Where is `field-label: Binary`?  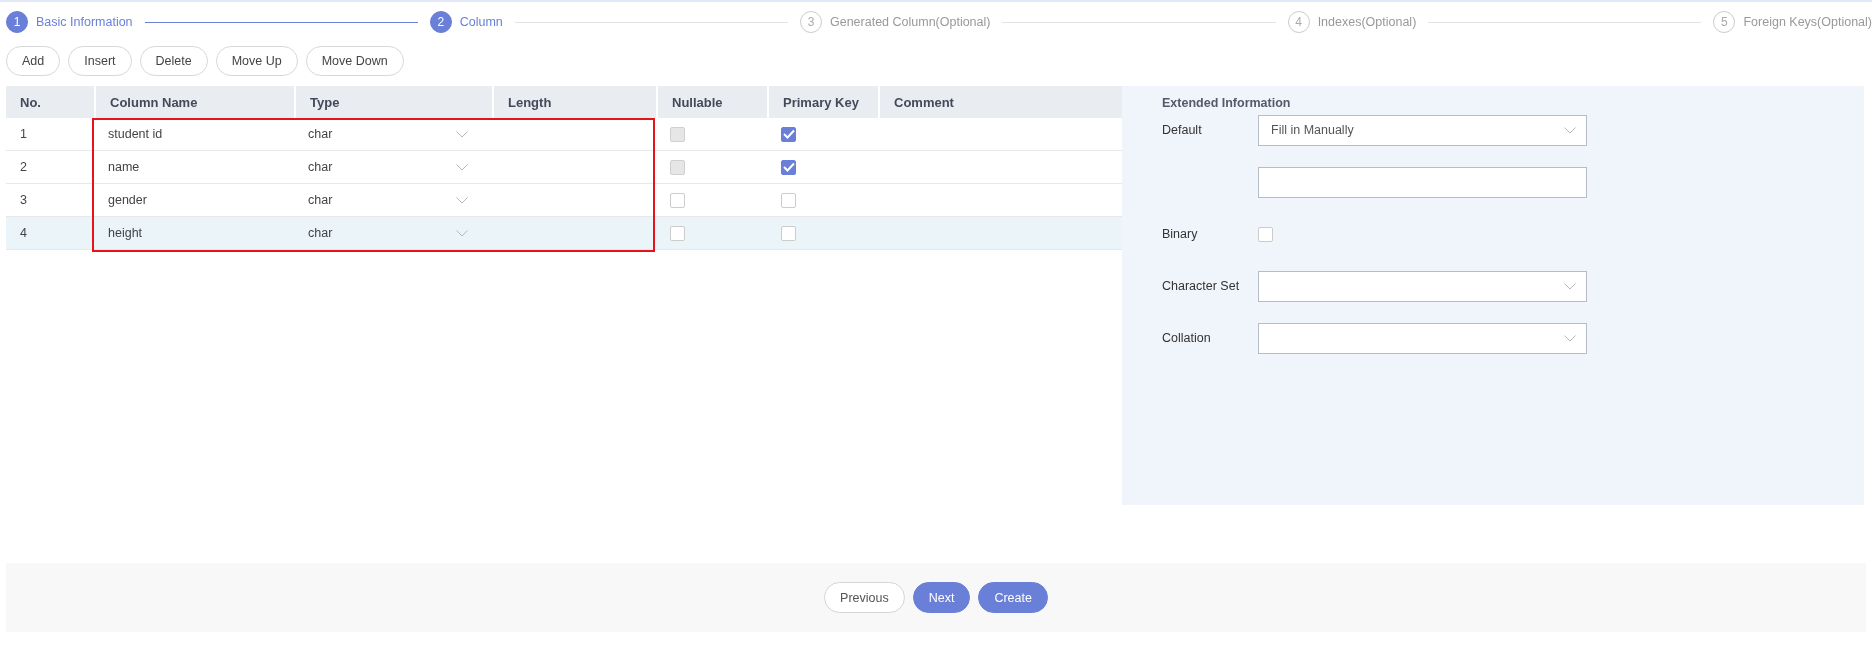
field-label: Binary is located at coordinates (1180, 234).